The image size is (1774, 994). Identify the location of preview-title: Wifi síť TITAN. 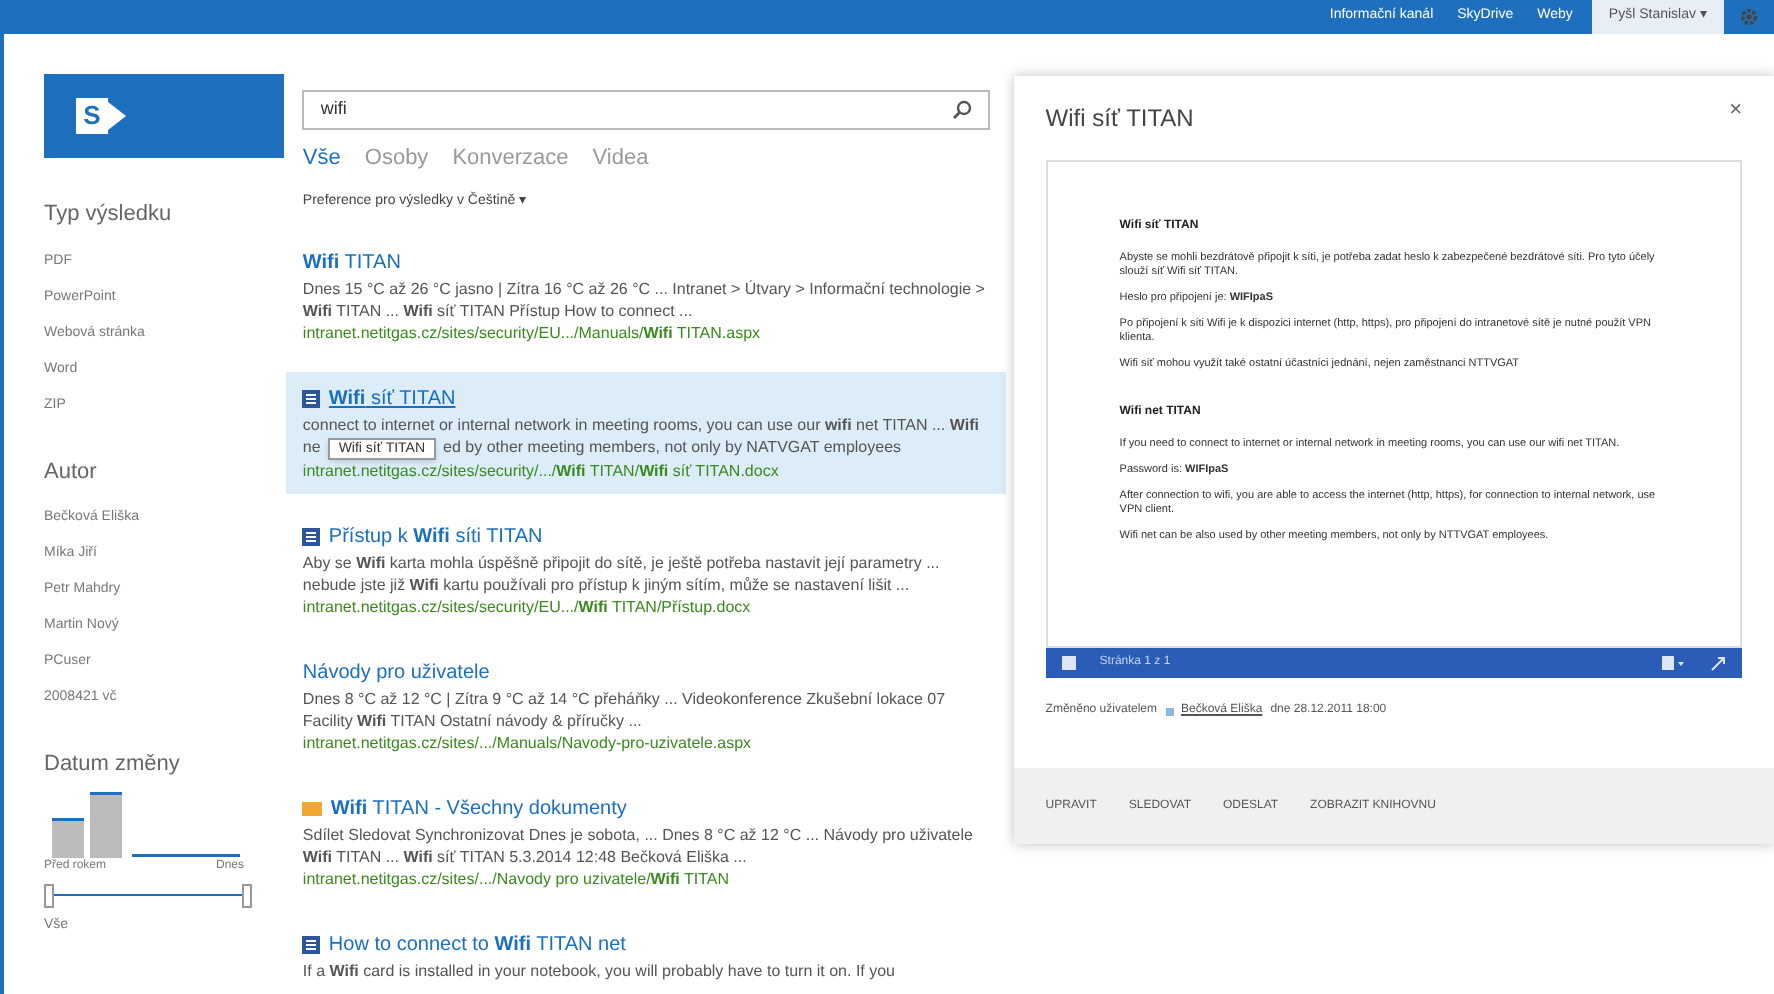
(1119, 119).